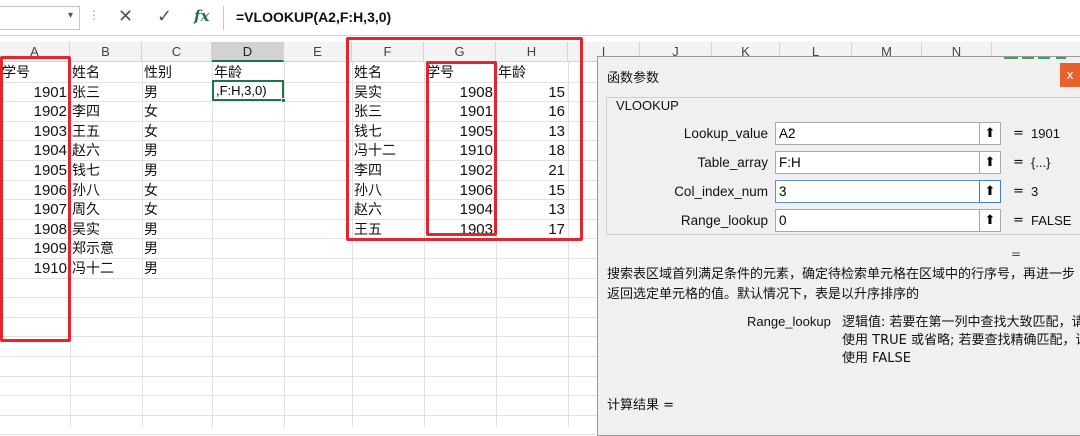 This screenshot has height=436, width=1080. I want to click on col-index-num-input: 3, so click(886, 191).